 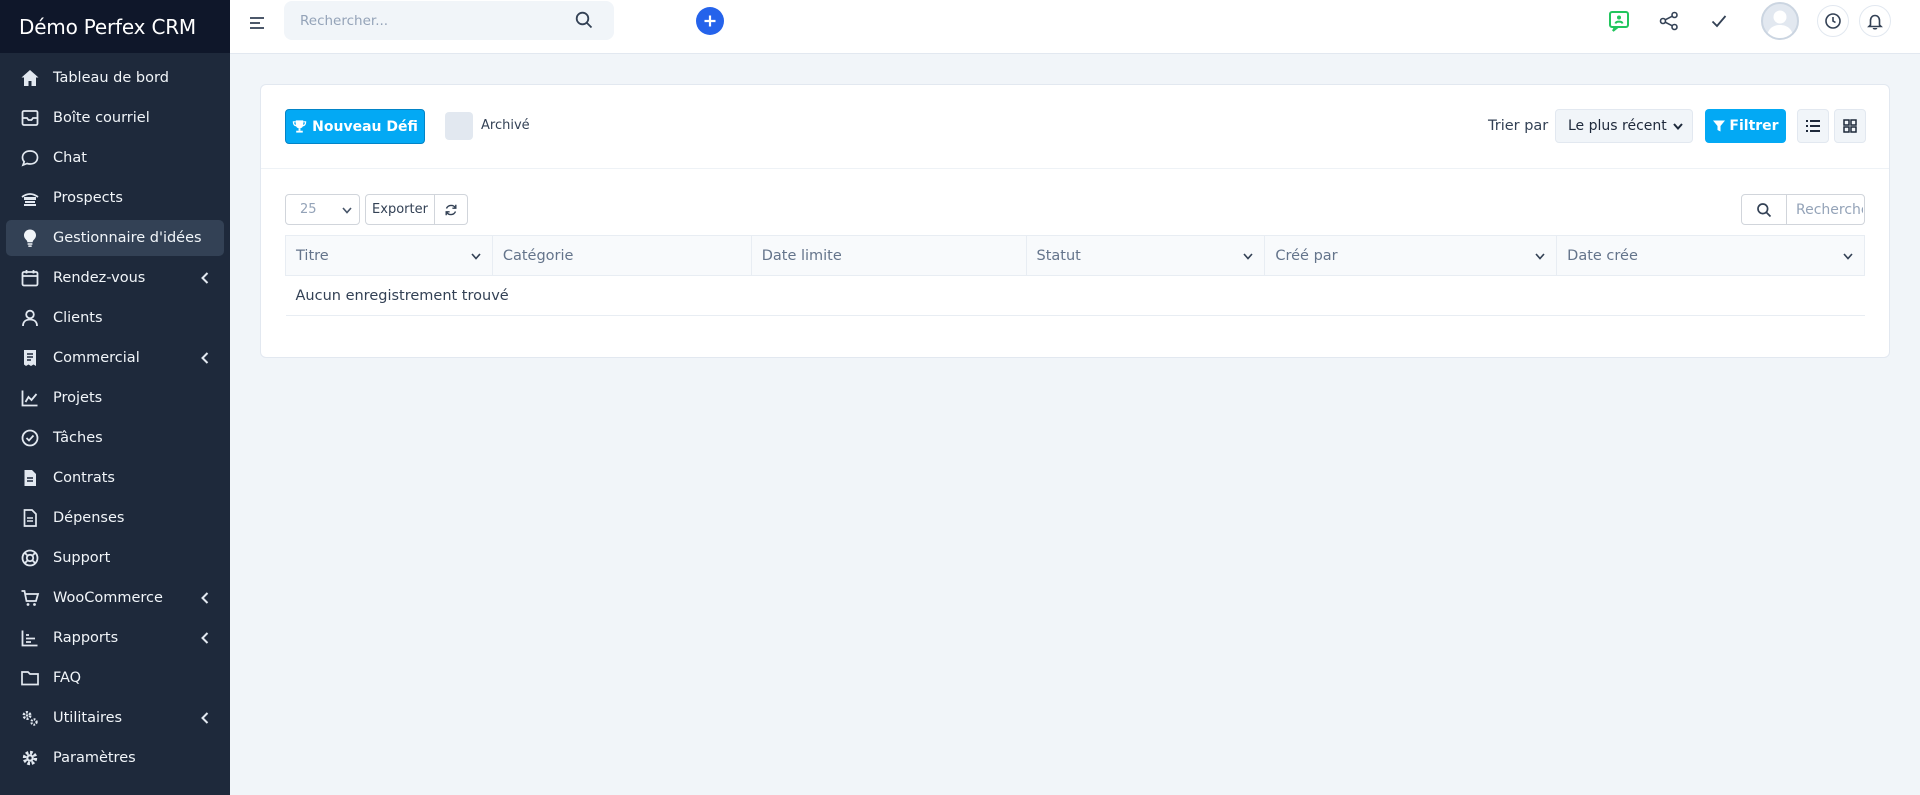 I want to click on sidebar-item-label: Dépenses, so click(x=89, y=518).